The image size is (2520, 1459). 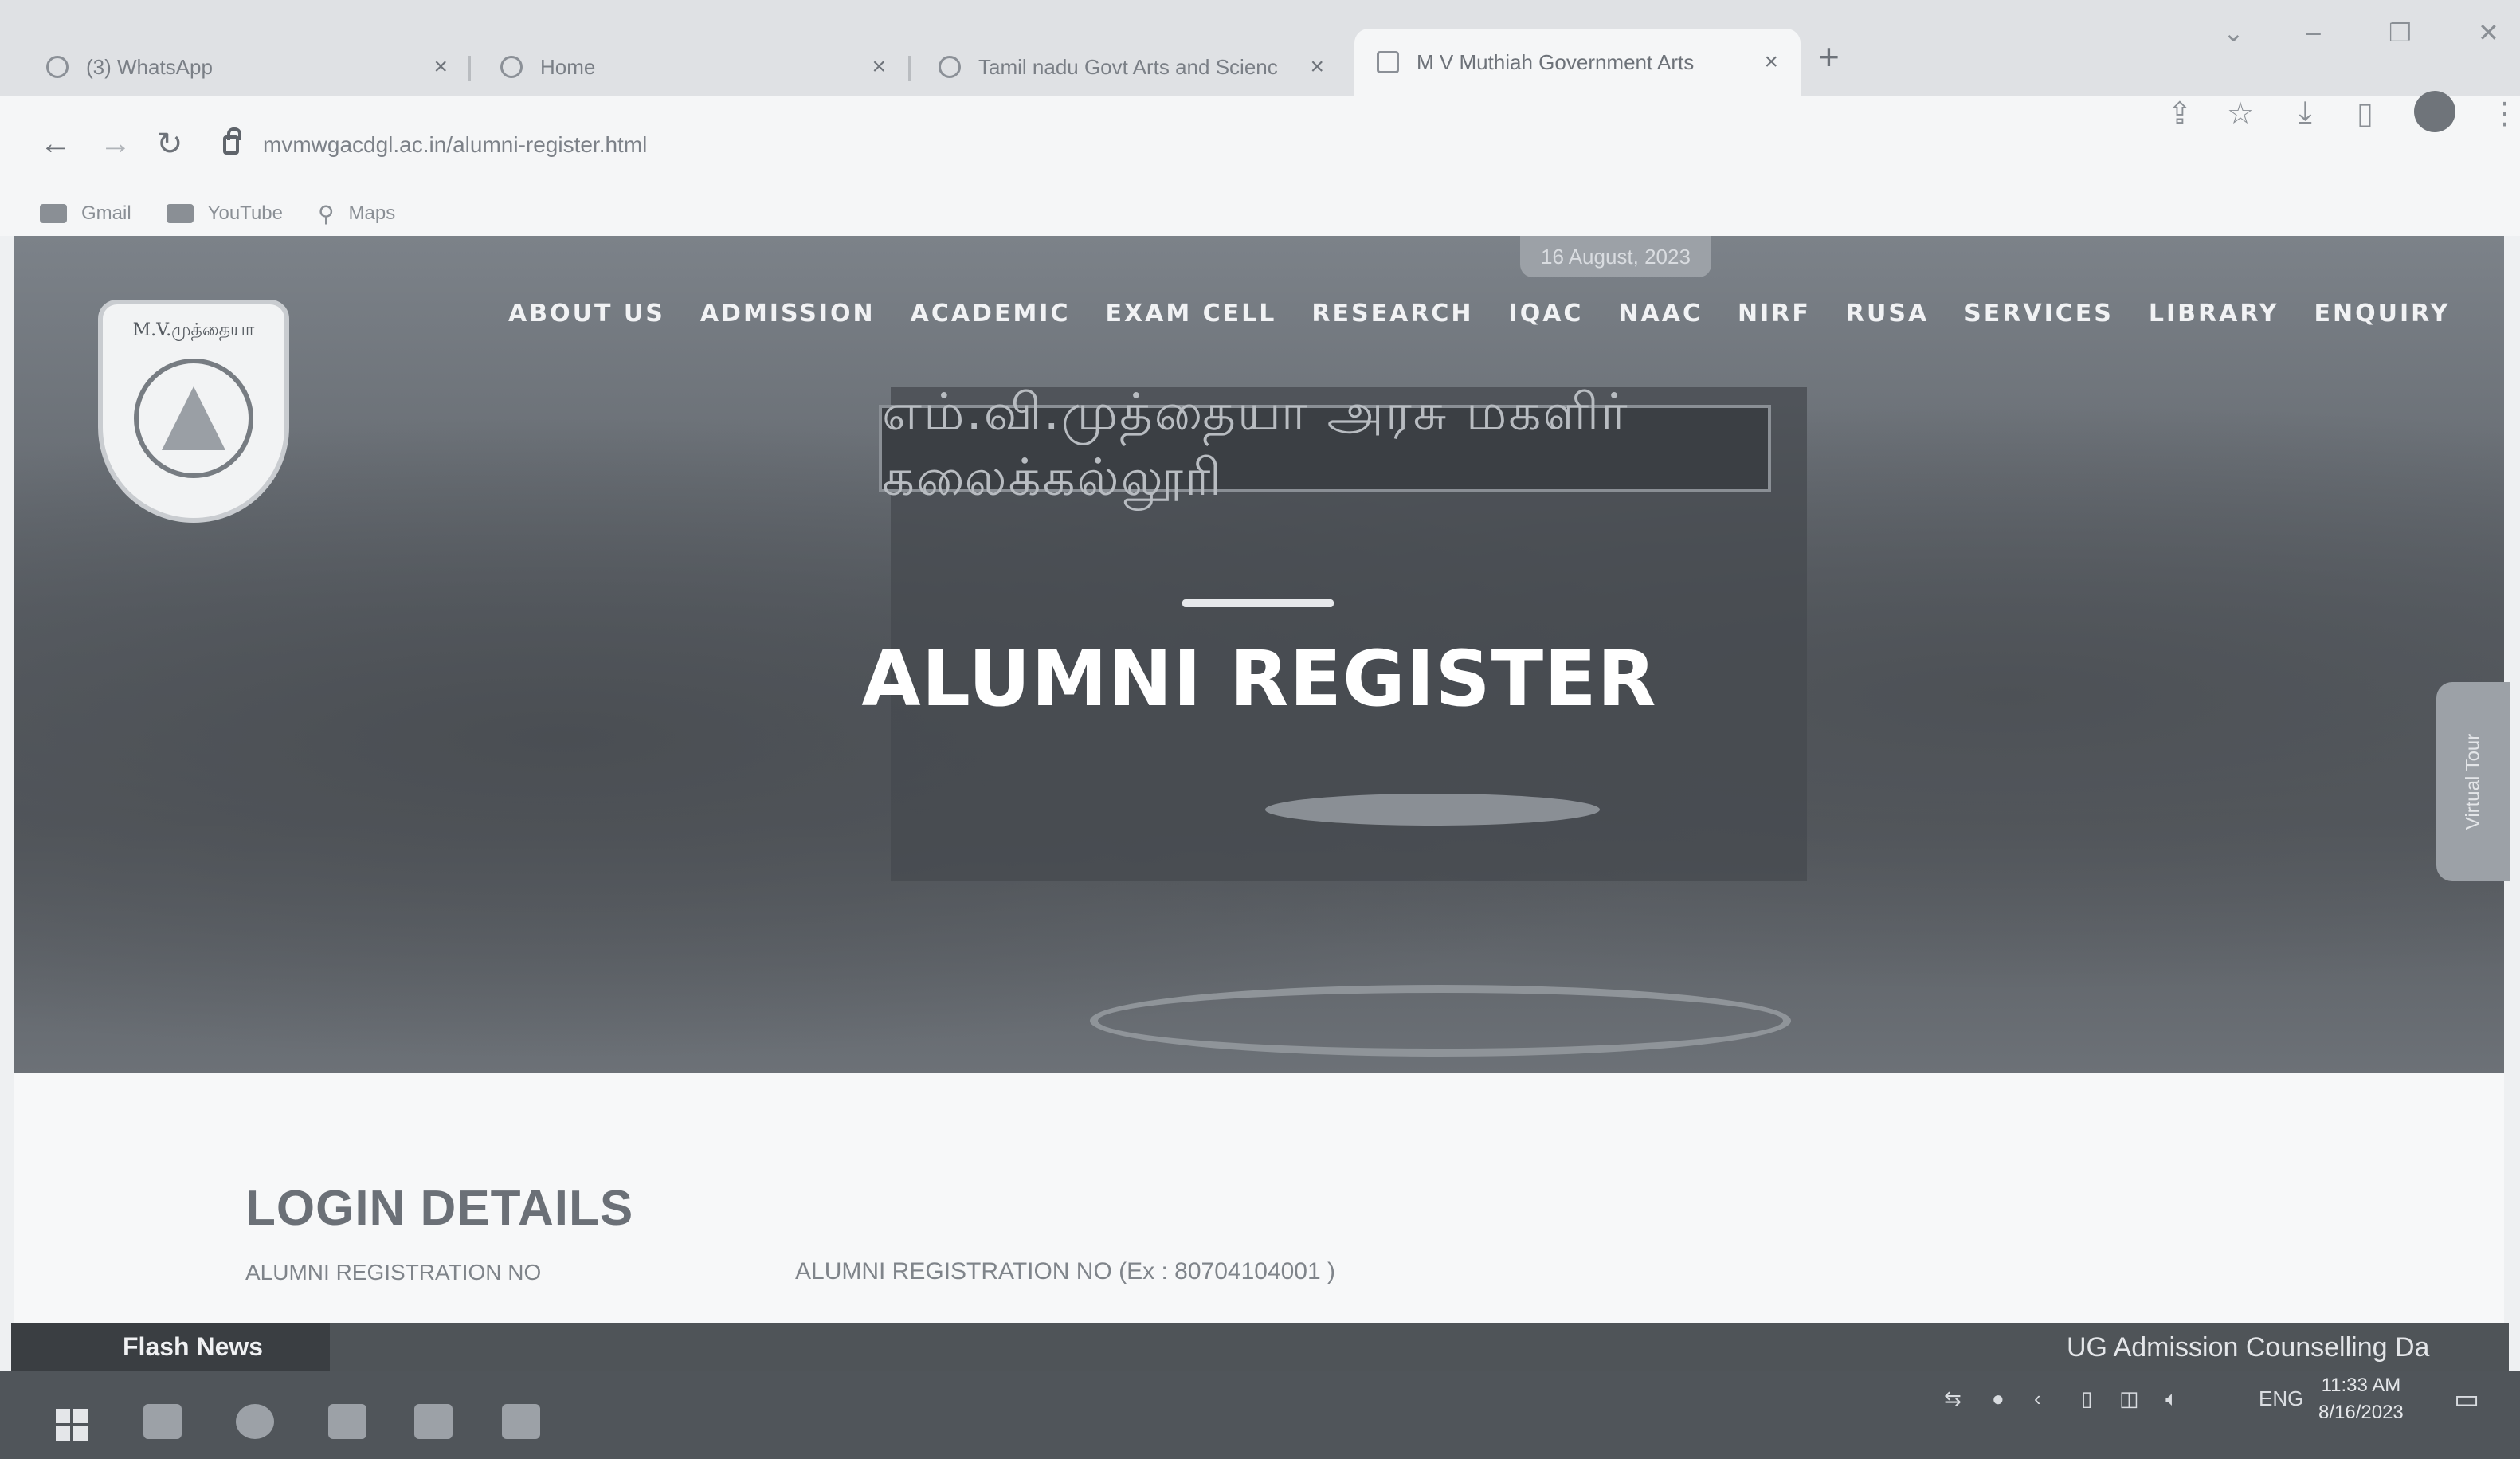 I want to click on building-sign: எம்.வி.முத்தையா அரசு மகளிர் கலைக்கல்லூரி, so click(x=1325, y=446).